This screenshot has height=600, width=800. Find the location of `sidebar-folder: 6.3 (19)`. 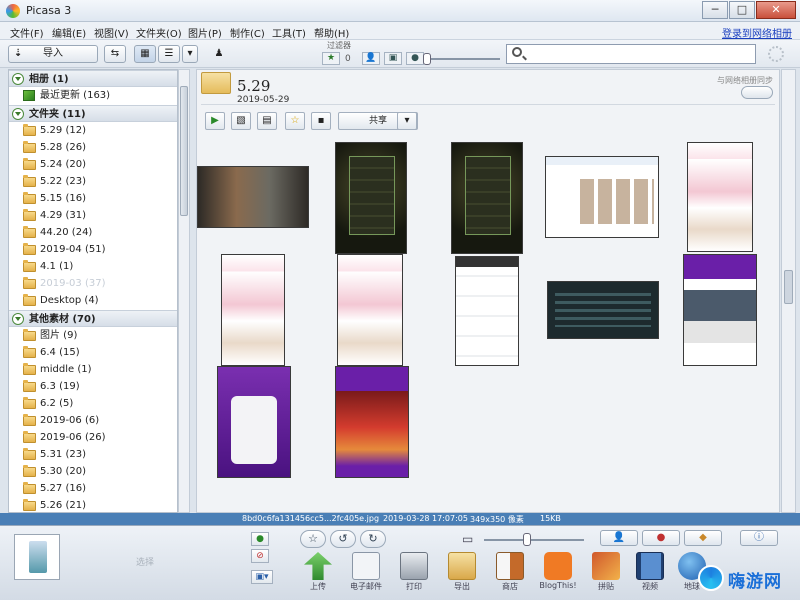

sidebar-folder: 6.3 (19) is located at coordinates (93, 386).